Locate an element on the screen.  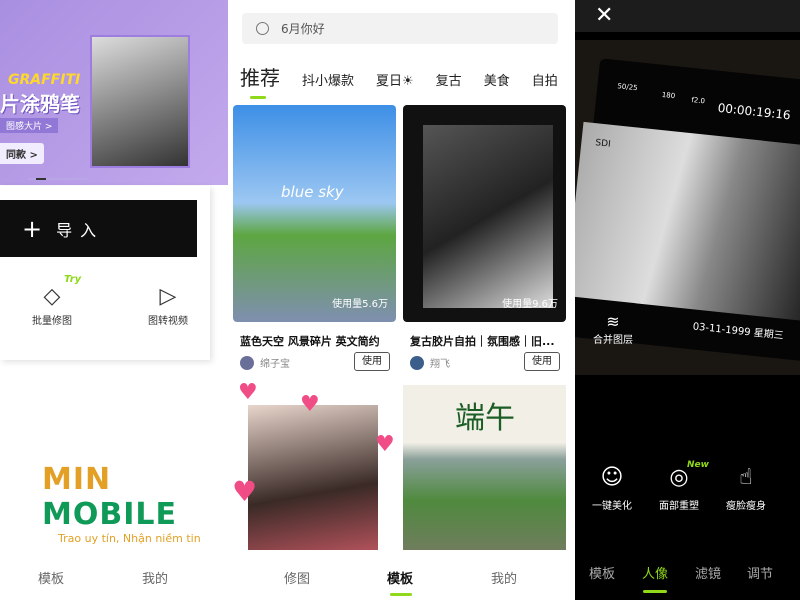
face-reshape-icon: ◎ is located at coordinates (679, 477).